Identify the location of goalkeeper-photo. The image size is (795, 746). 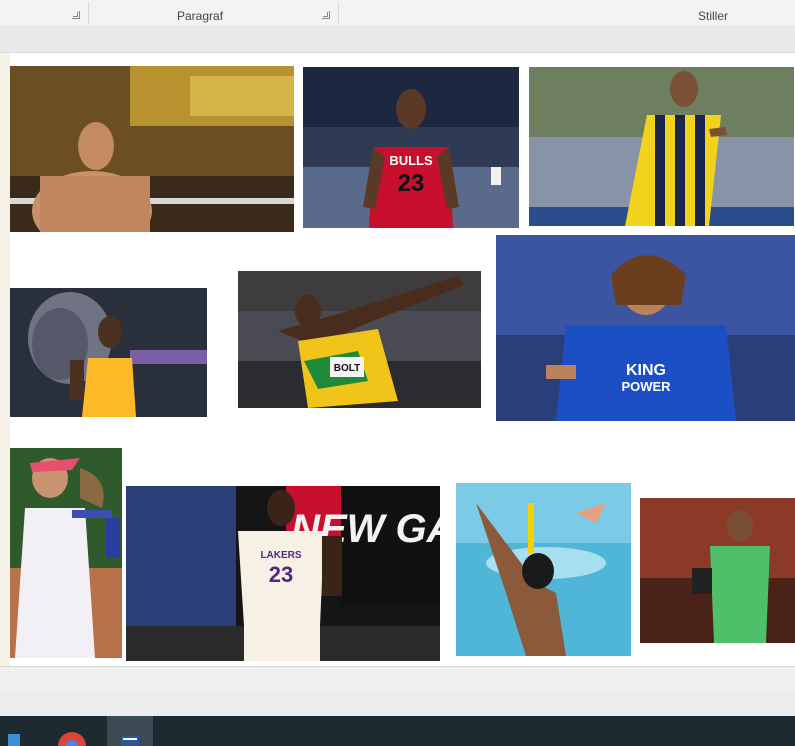
(717, 570).